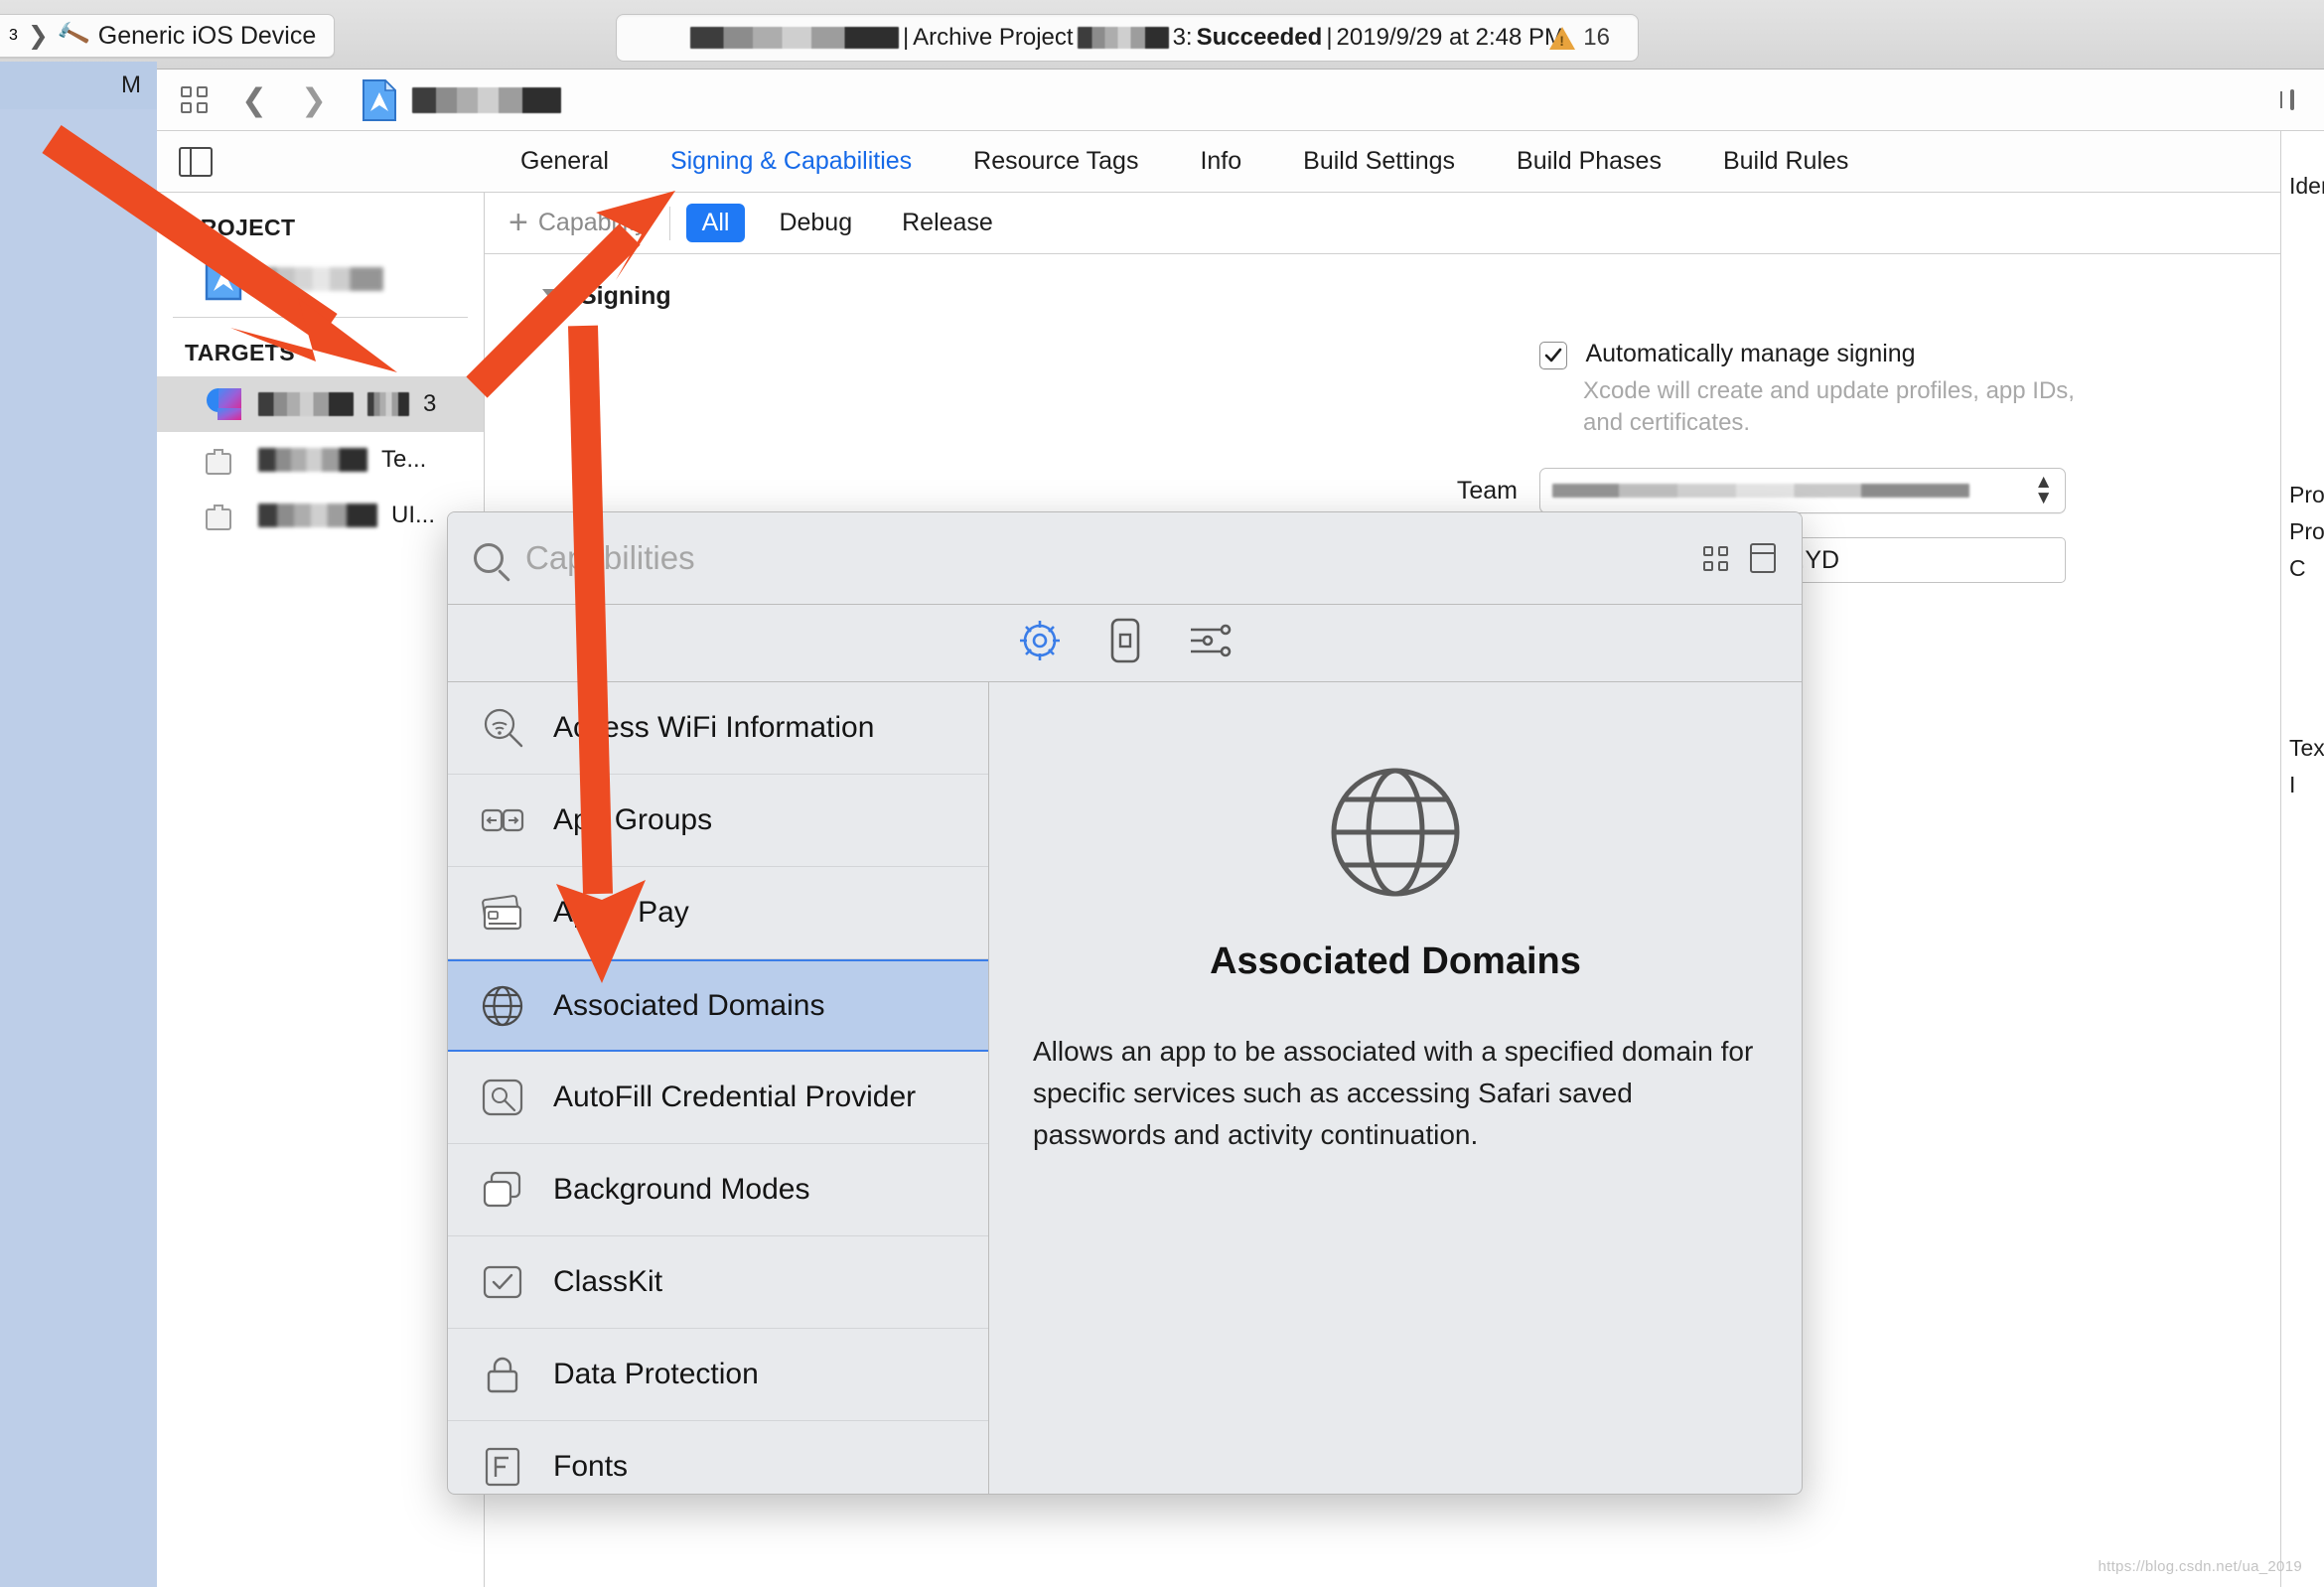 The width and height of the screenshot is (2324, 1587). Describe the element at coordinates (718, 821) in the screenshot. I see `capability-item-app-groups: App Groups` at that location.